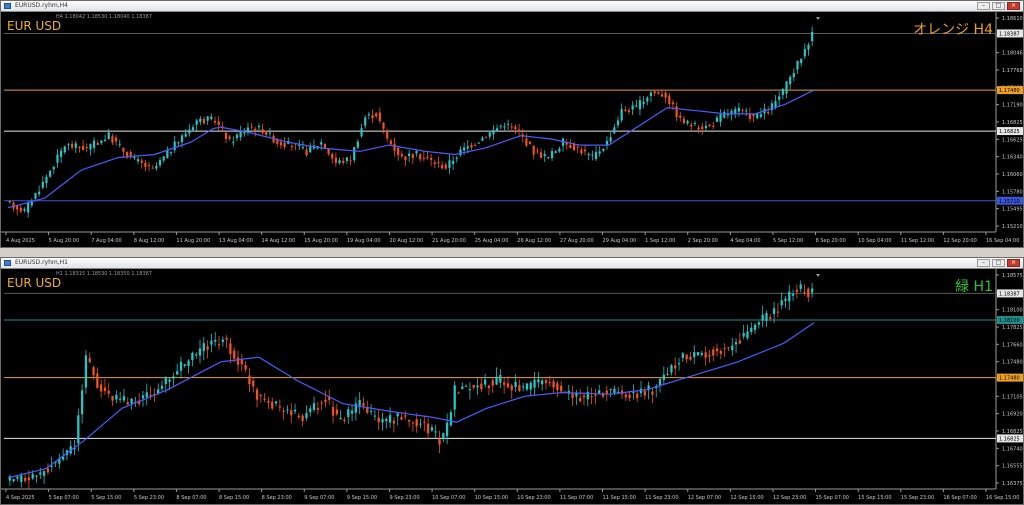 The height and width of the screenshot is (505, 1024). What do you see at coordinates (1012, 484) in the screenshot?
I see `price-tick-label: 1.16375` at bounding box center [1012, 484].